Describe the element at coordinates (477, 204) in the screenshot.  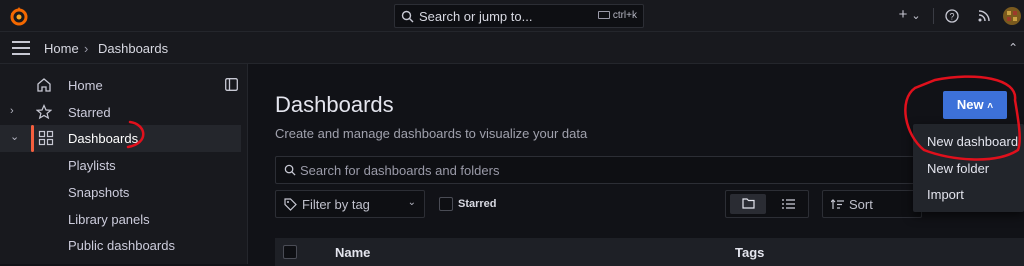
I see `starred-label: Starred` at that location.